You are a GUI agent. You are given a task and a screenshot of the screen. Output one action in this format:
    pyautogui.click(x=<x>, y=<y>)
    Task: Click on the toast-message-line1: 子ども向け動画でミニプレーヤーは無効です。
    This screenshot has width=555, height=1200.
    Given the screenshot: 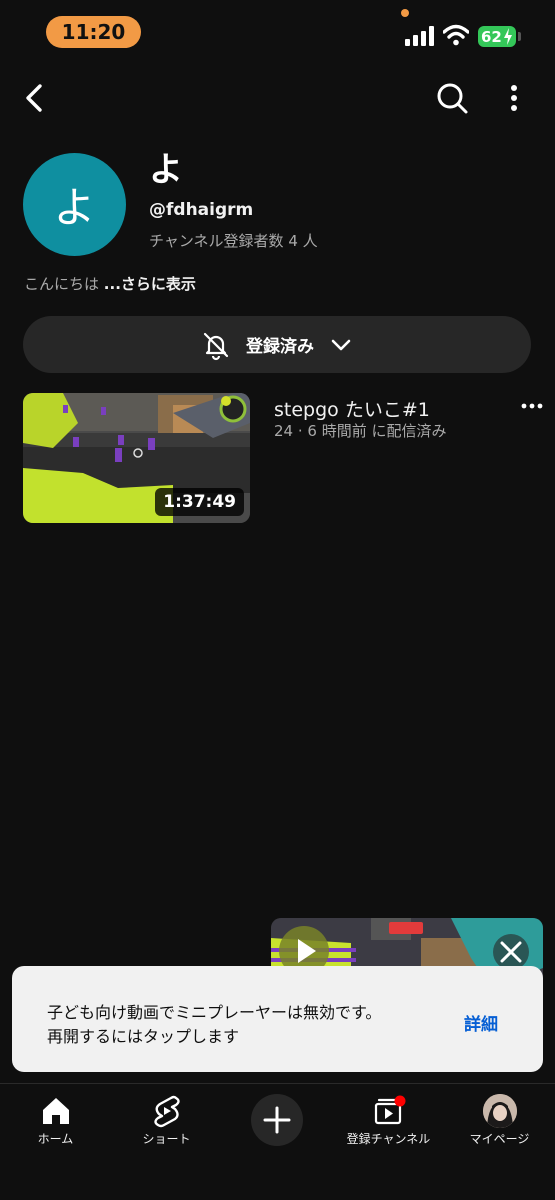 What is the action you would take?
    pyautogui.click(x=214, y=1012)
    